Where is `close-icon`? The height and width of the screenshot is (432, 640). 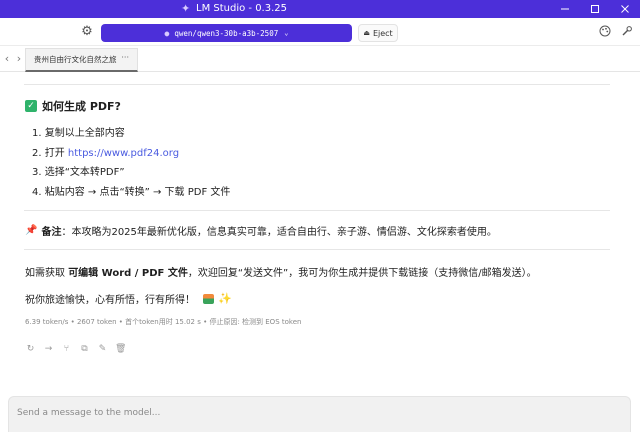
close-icon is located at coordinates (625, 9).